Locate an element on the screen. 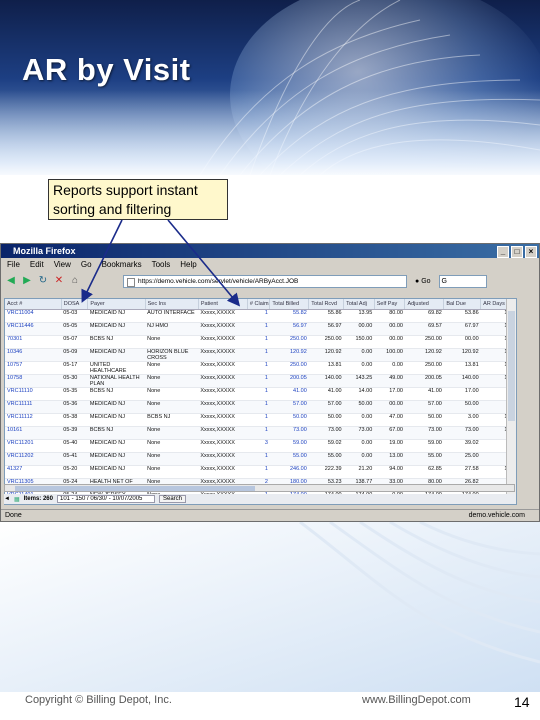 Image resolution: width=540 pixels, height=720 pixels. table-cell: 10758 is located at coordinates (33, 381).